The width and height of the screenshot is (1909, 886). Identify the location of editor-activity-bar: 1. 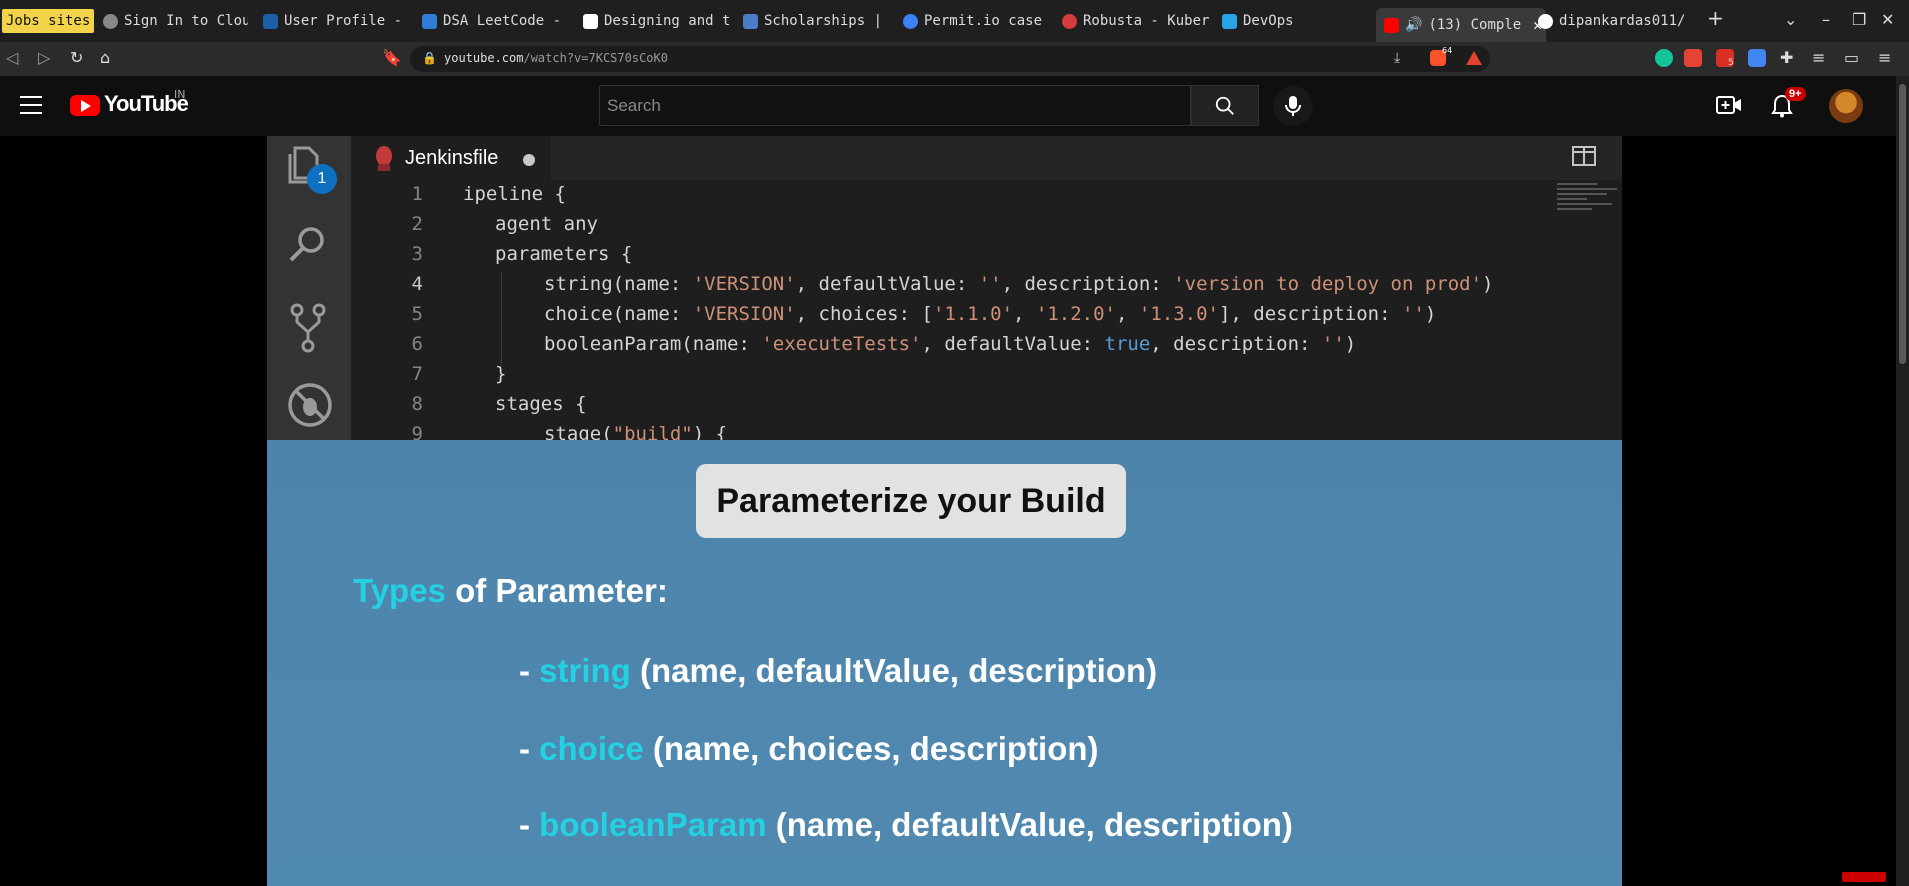
(309, 288).